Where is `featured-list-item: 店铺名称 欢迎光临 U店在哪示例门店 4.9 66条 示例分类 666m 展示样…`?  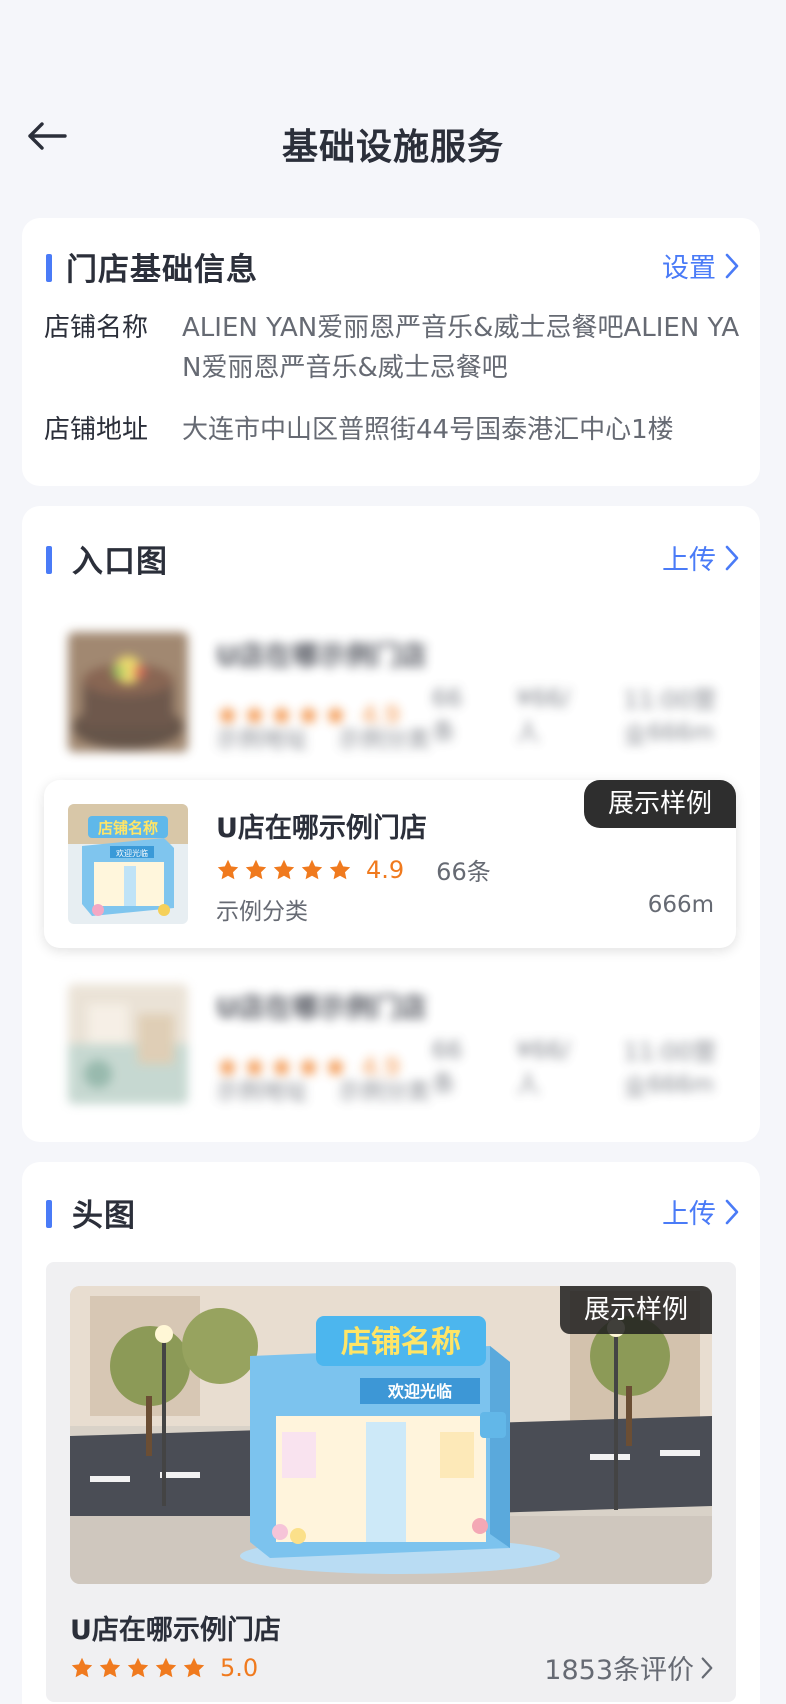 featured-list-item: 店铺名称 欢迎光临 U店在哪示例门店 4.9 66条 示例分类 666m 展示样… is located at coordinates (390, 864).